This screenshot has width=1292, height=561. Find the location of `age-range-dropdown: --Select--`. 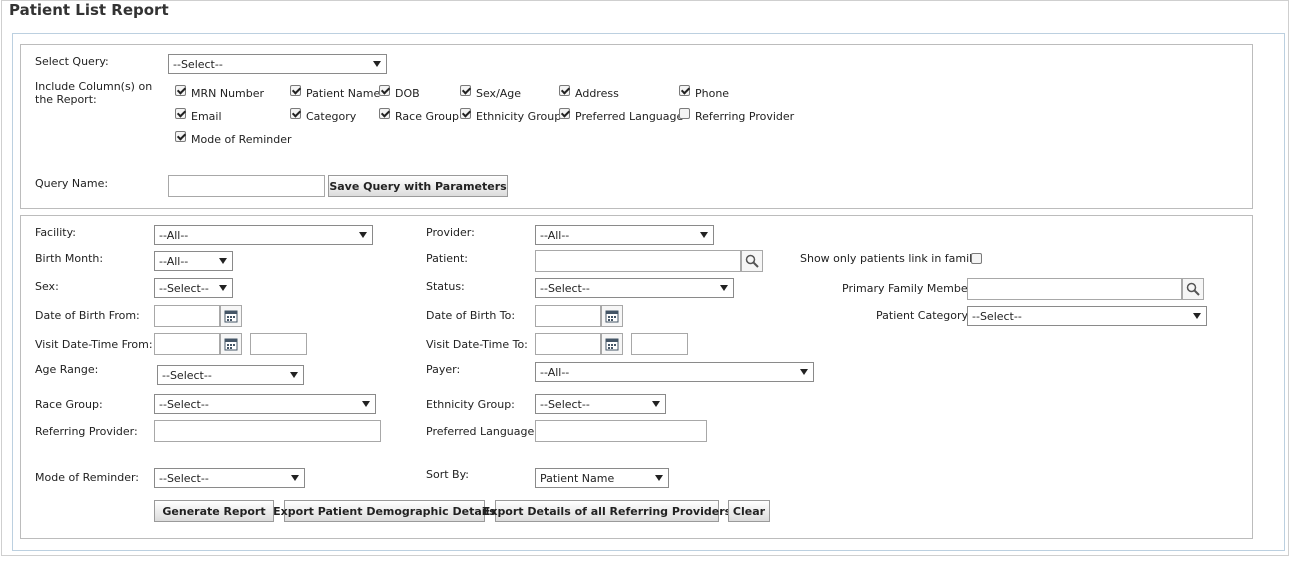

age-range-dropdown: --Select-- is located at coordinates (230, 375).